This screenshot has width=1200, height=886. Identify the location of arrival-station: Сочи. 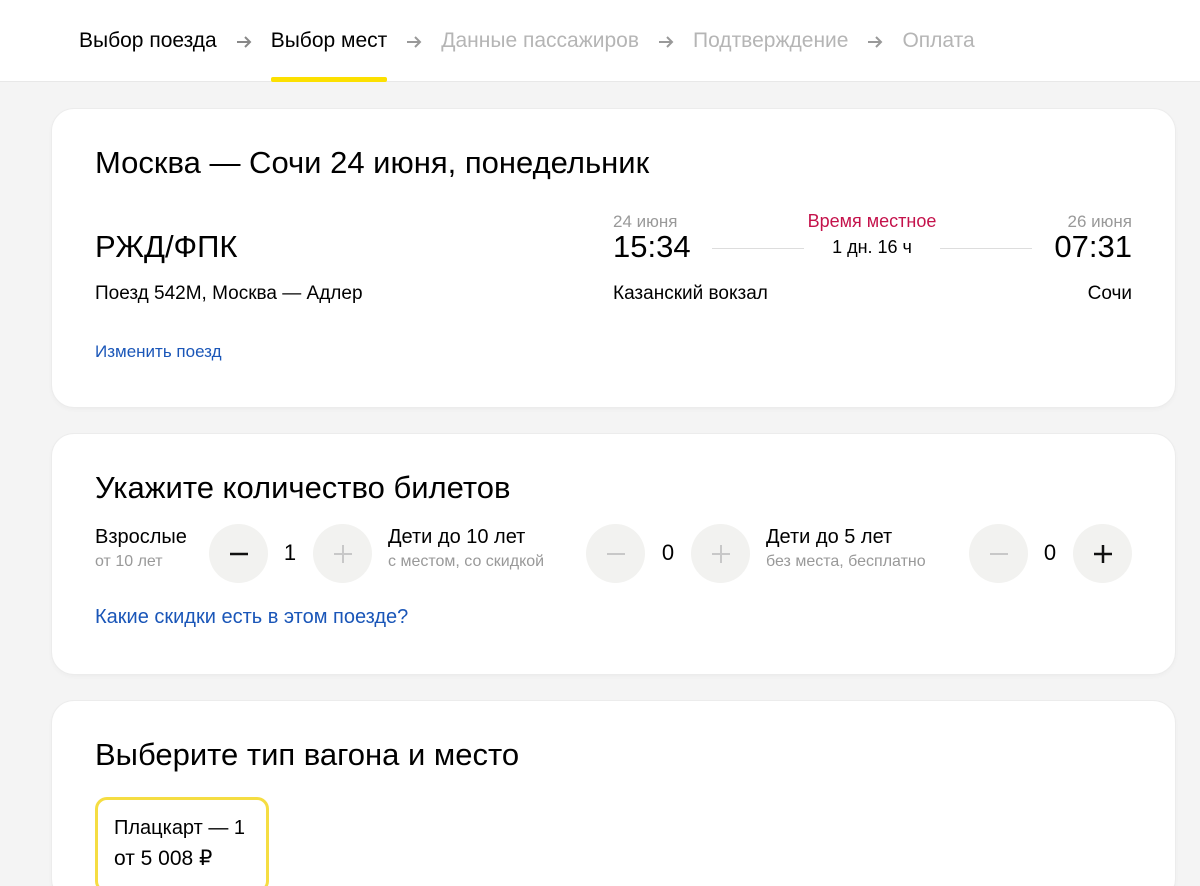
(1109, 293).